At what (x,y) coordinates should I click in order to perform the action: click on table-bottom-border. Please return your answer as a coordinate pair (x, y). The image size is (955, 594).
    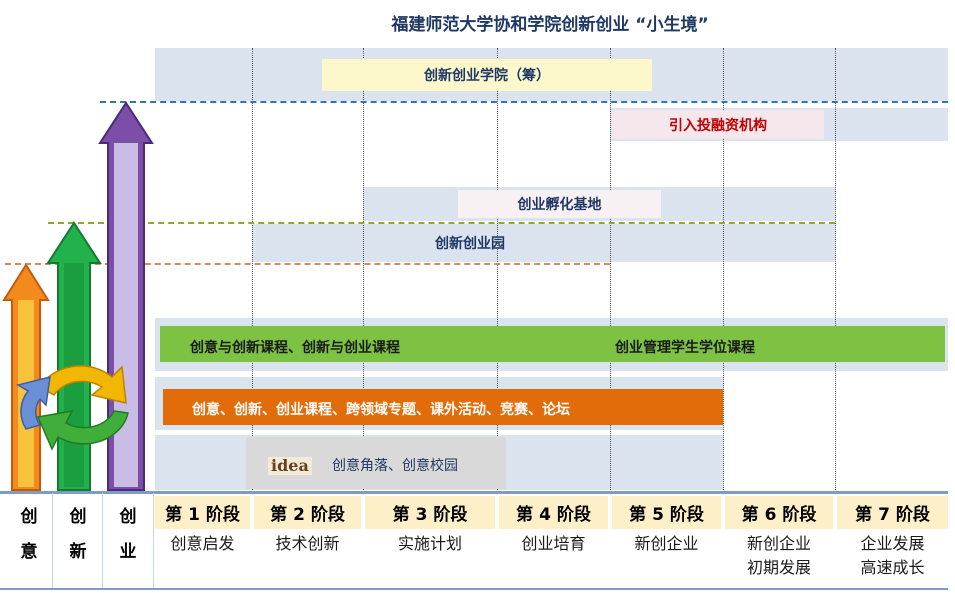
    Looking at the image, I should click on (474, 589).